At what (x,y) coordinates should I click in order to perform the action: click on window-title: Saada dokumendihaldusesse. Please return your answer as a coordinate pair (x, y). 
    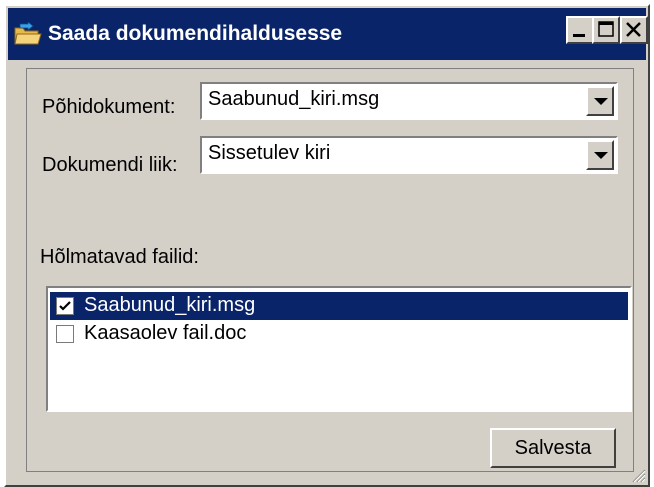
    Looking at the image, I should click on (195, 33).